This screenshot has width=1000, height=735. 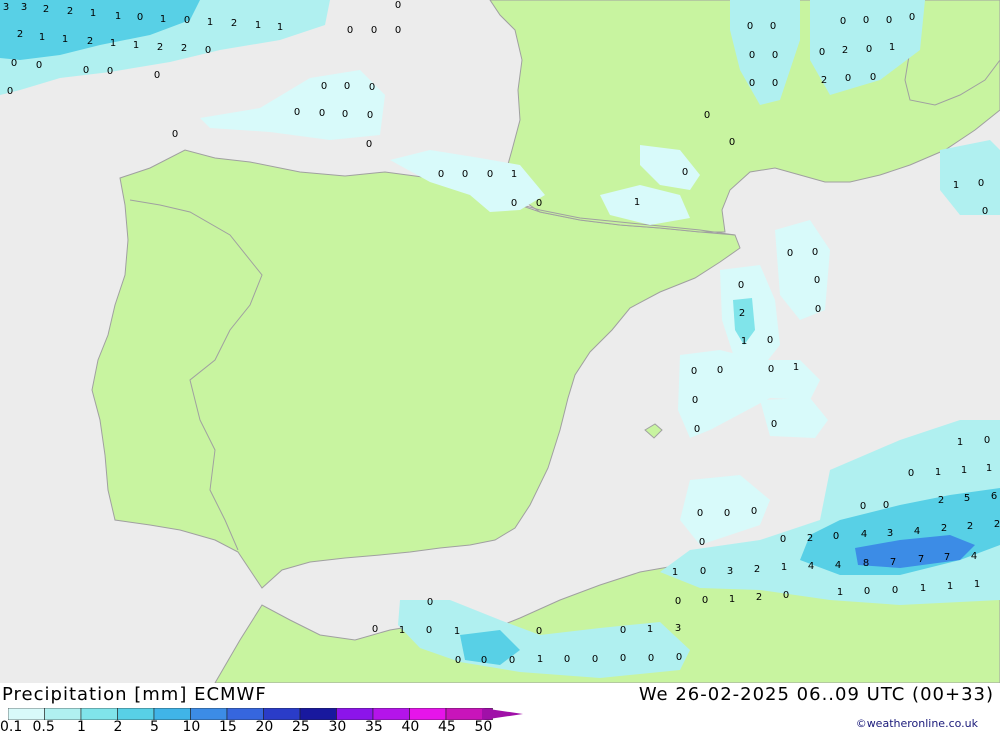 I want to click on valid-time: We 26-02-2025 06..09 UTC (00+33), so click(x=816, y=694).